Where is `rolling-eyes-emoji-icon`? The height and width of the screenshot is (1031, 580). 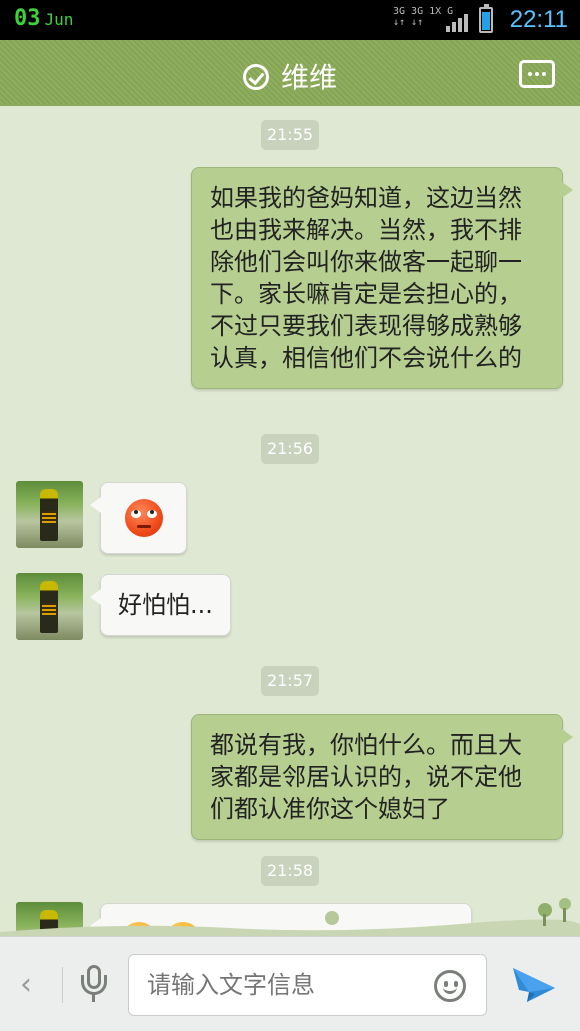 rolling-eyes-emoji-icon is located at coordinates (144, 518).